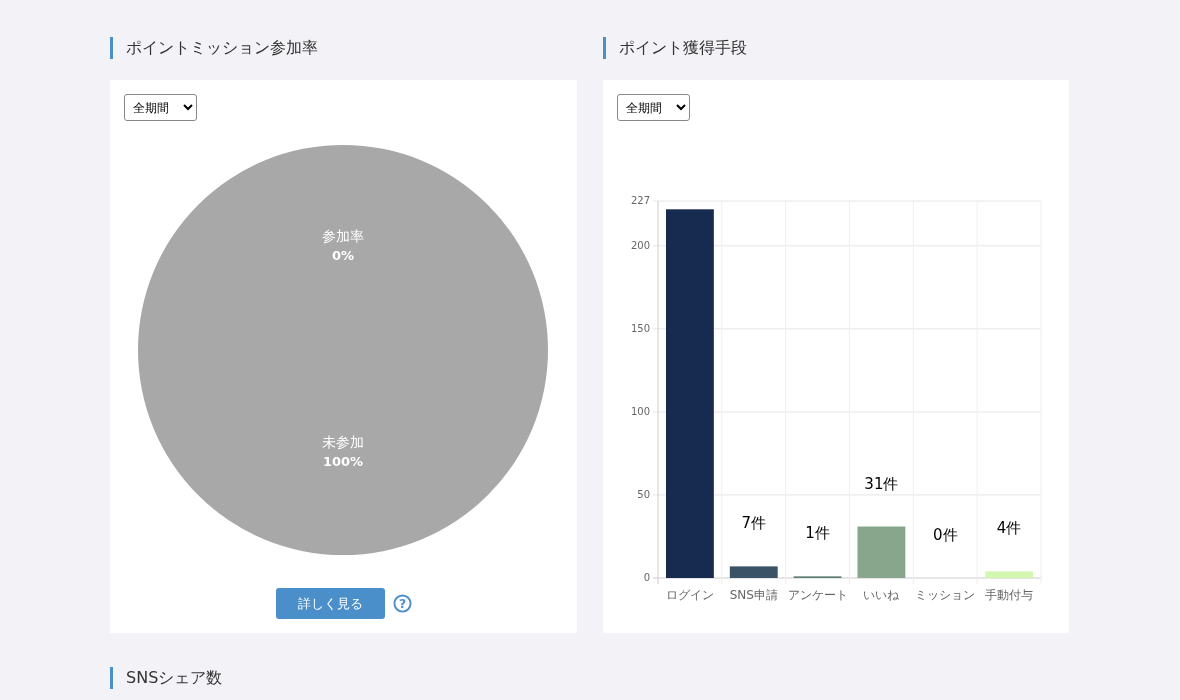 This screenshot has height=700, width=1180. Describe the element at coordinates (640, 411) in the screenshot. I see `axis-tick-label: 100` at that location.